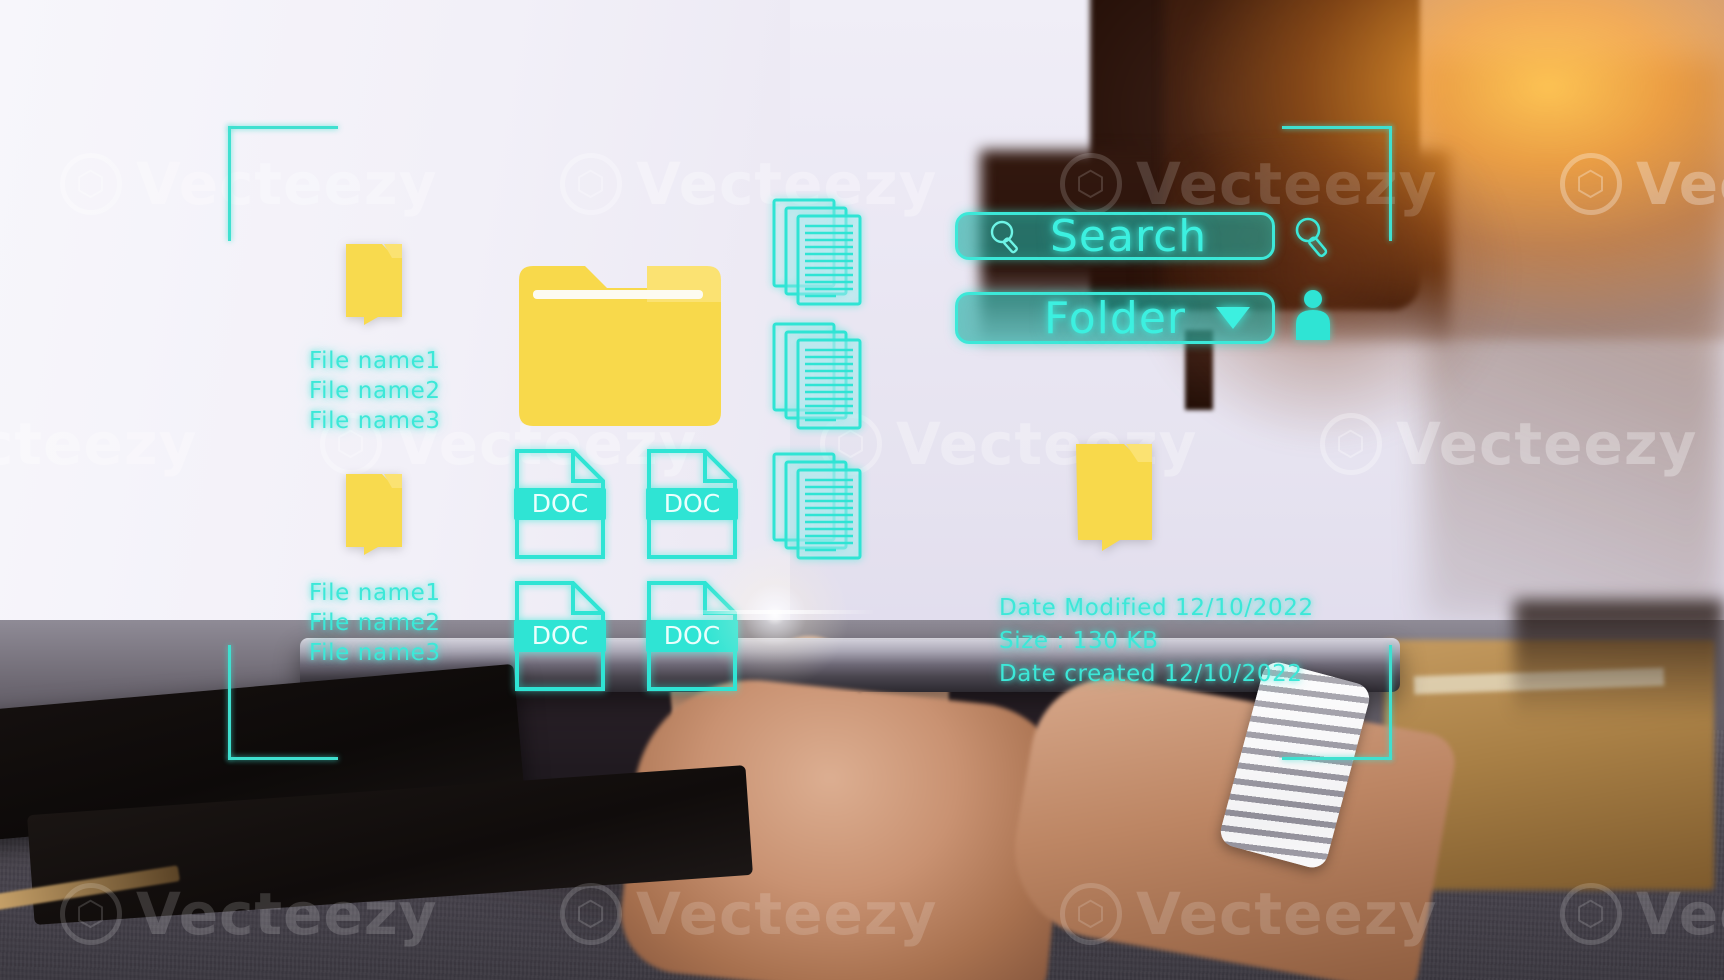 The height and width of the screenshot is (980, 1724). I want to click on folder-icon-large, so click(620, 338).